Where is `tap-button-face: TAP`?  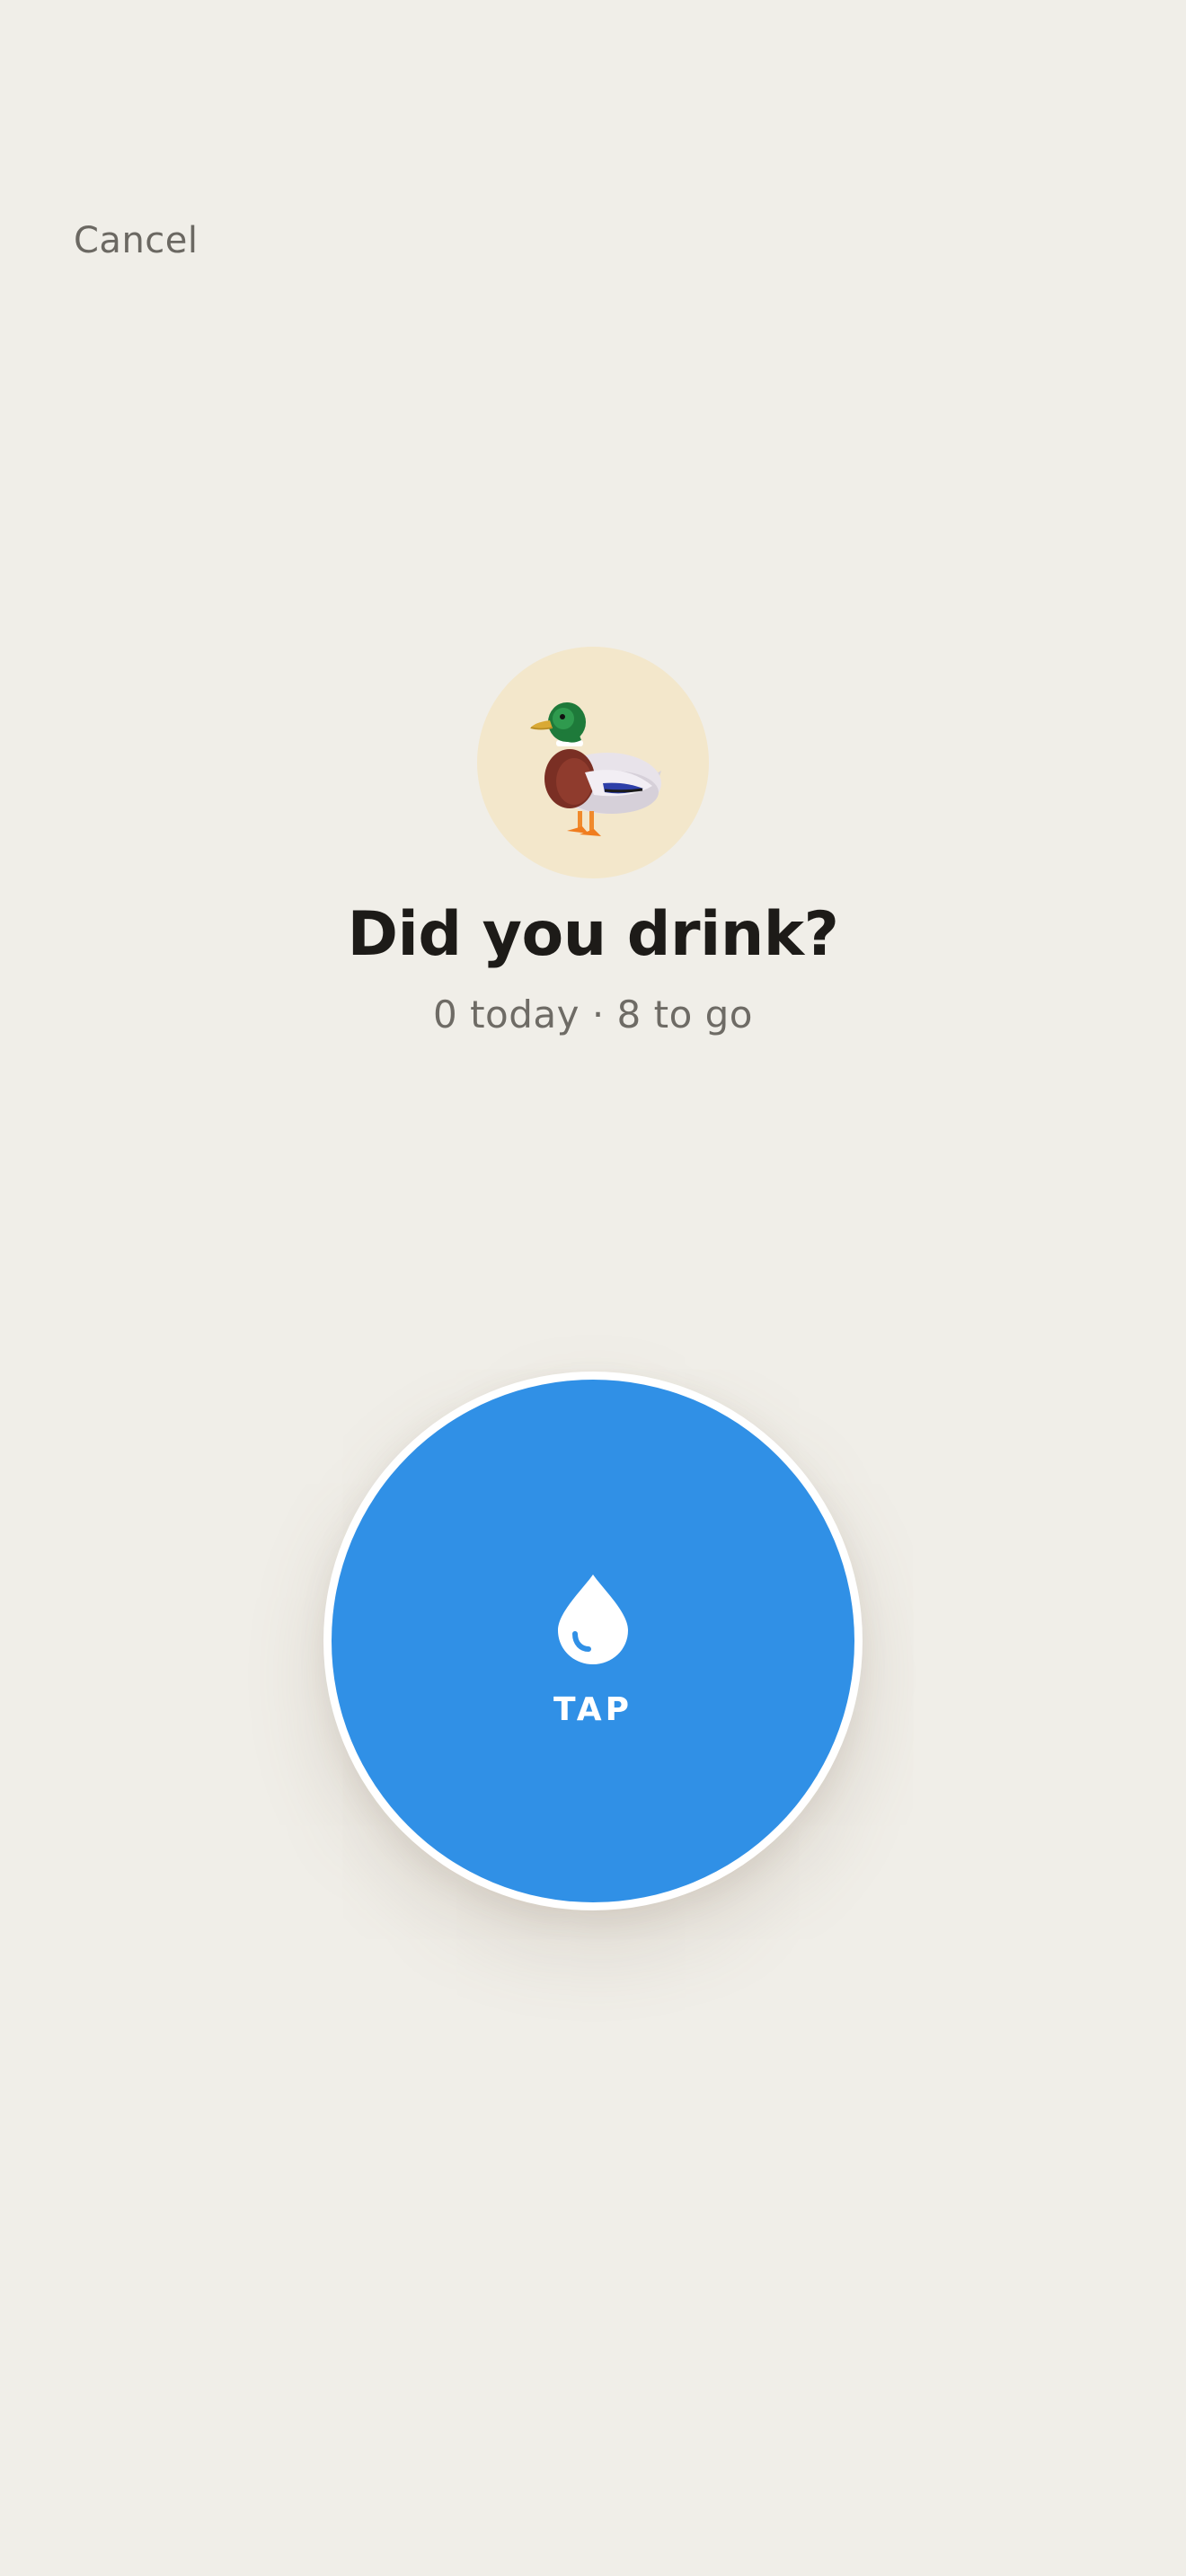 tap-button-face: TAP is located at coordinates (593, 1641).